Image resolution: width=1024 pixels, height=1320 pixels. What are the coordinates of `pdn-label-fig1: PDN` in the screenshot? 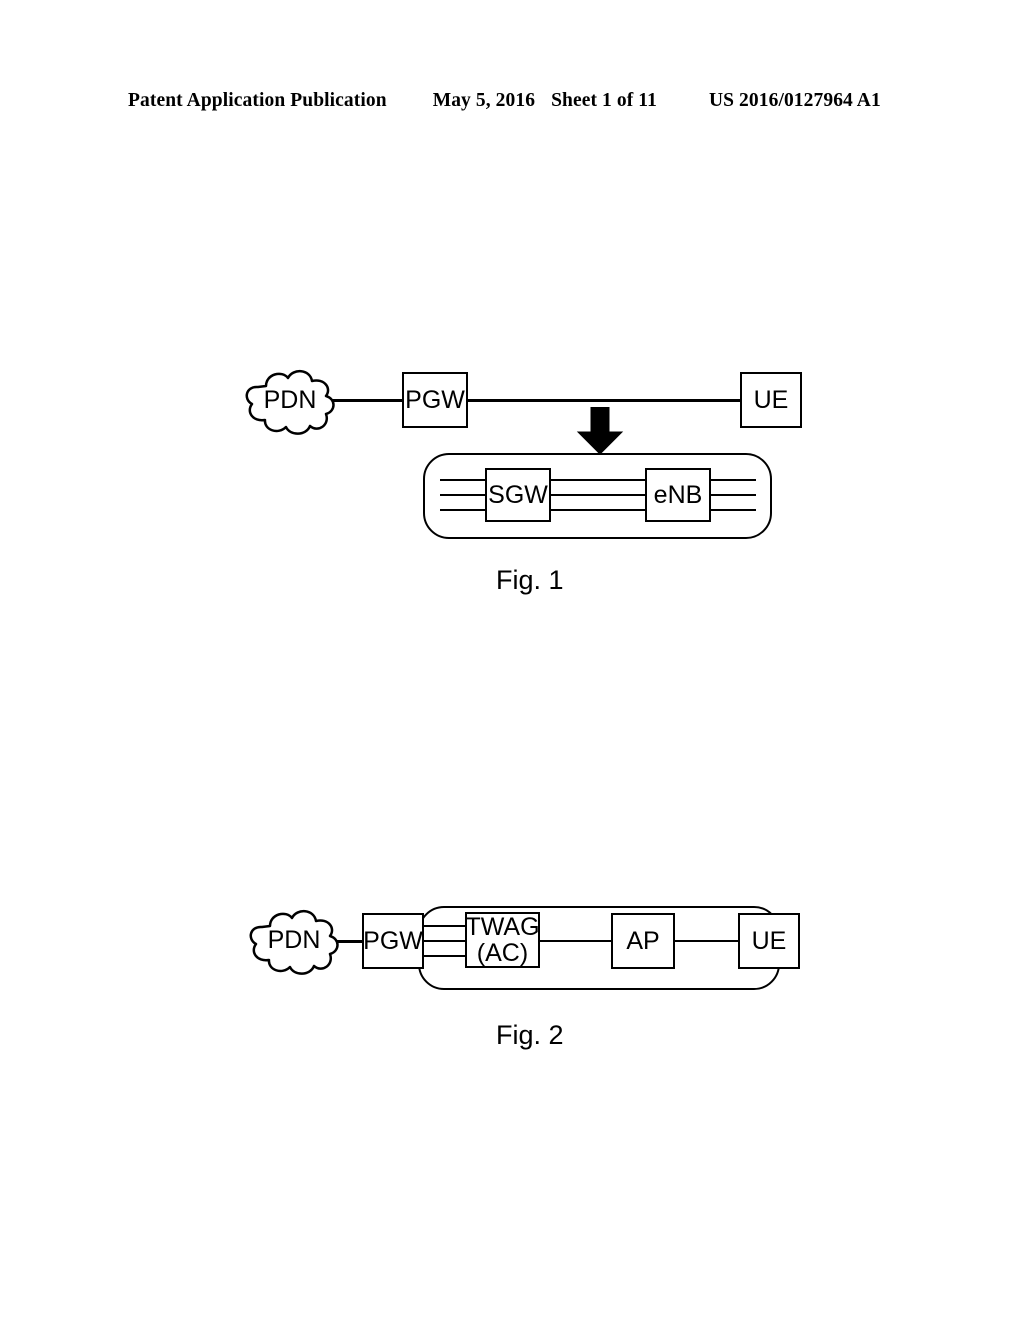 It's located at (290, 400).